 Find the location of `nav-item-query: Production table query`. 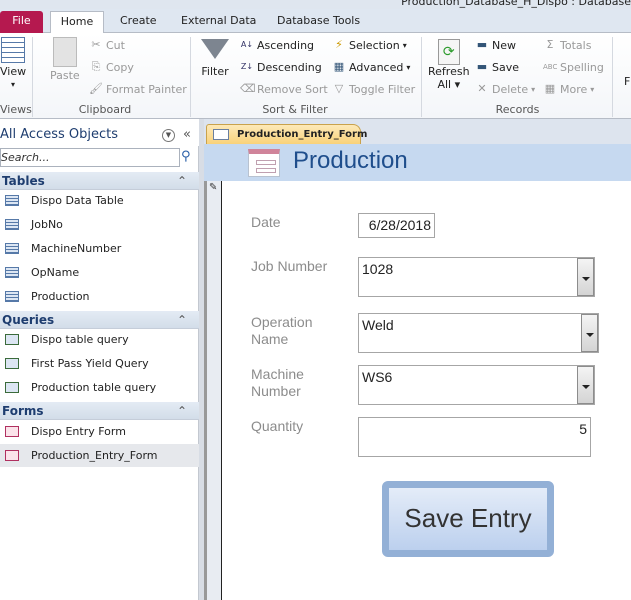

nav-item-query: Production table query is located at coordinates (99, 387).